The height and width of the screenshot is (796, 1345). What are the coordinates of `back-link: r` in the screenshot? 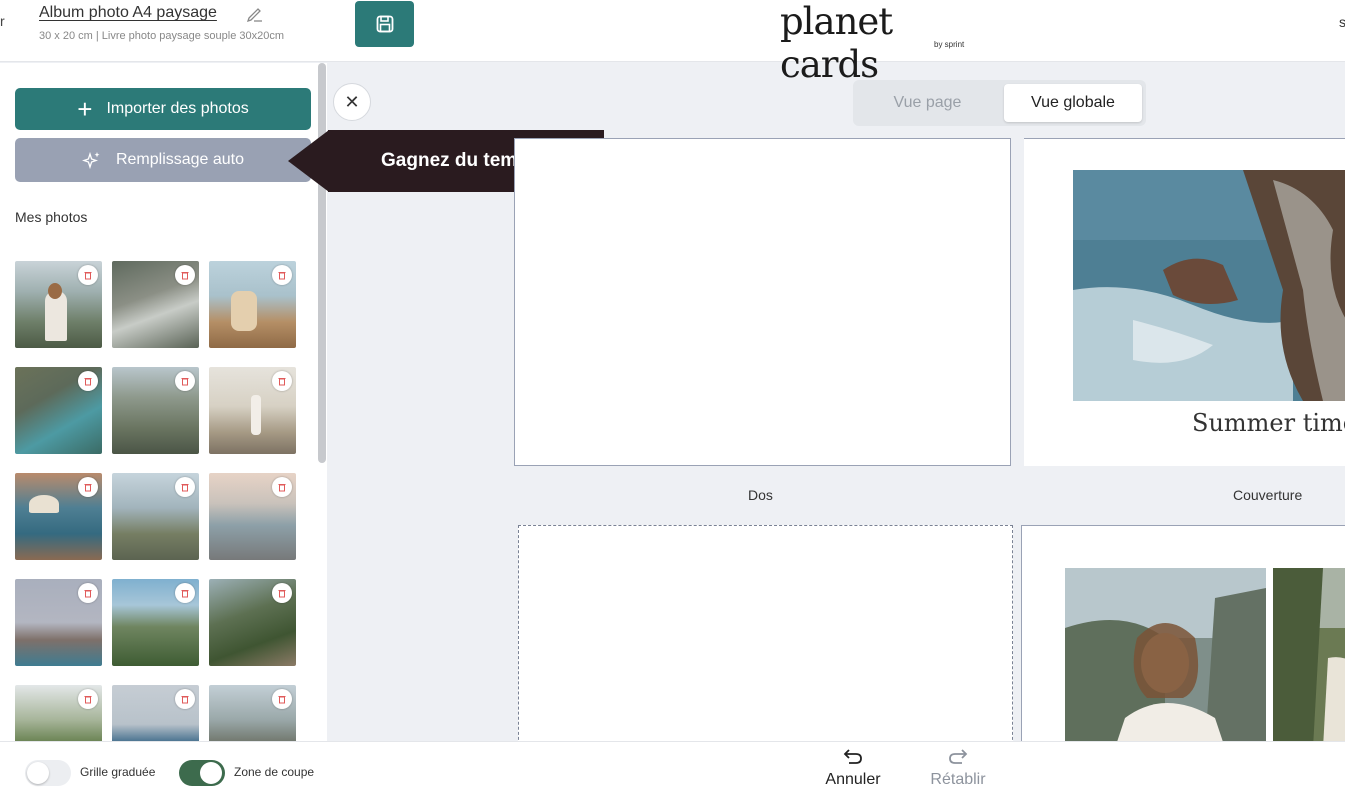 It's located at (2, 21).